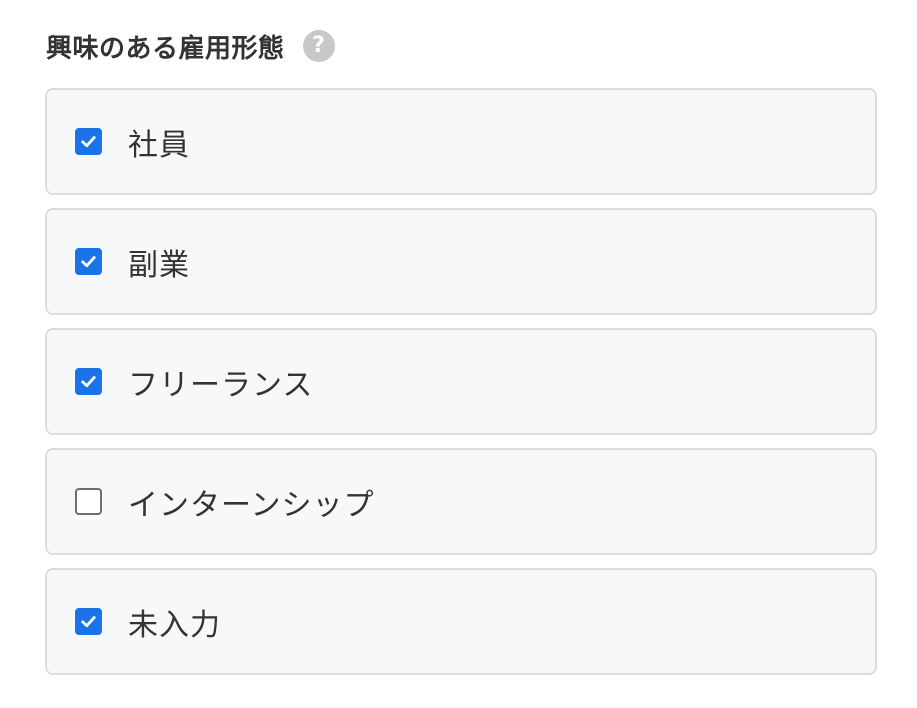  What do you see at coordinates (88, 501) in the screenshot?
I see `internship-checkbox` at bounding box center [88, 501].